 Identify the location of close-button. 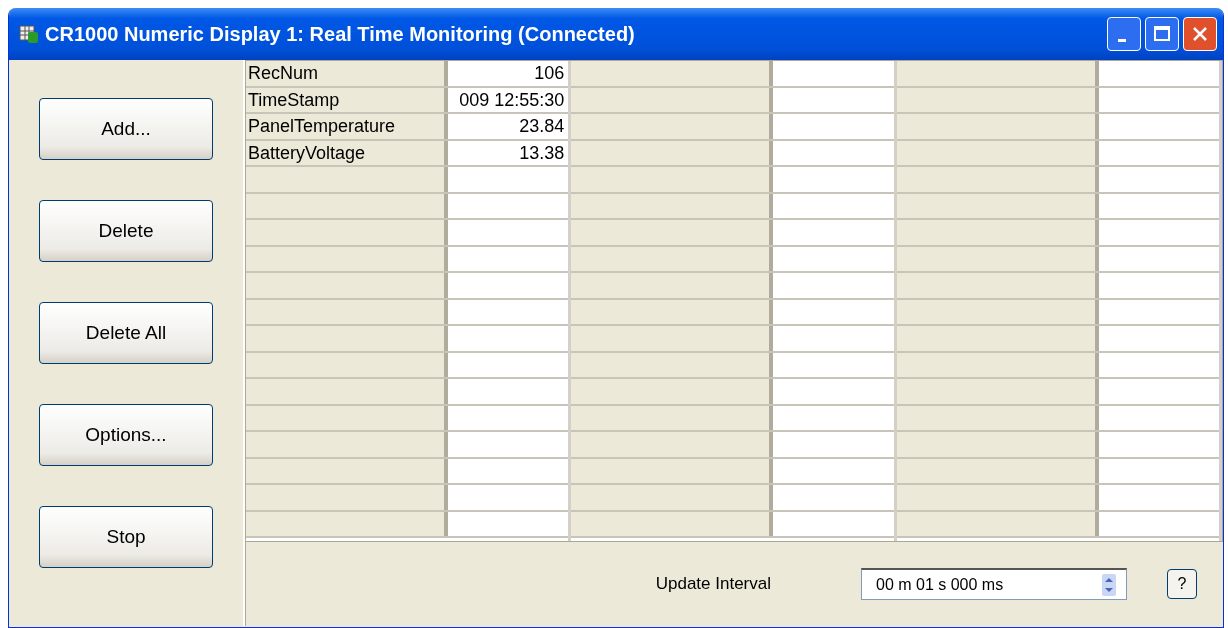
(1200, 34).